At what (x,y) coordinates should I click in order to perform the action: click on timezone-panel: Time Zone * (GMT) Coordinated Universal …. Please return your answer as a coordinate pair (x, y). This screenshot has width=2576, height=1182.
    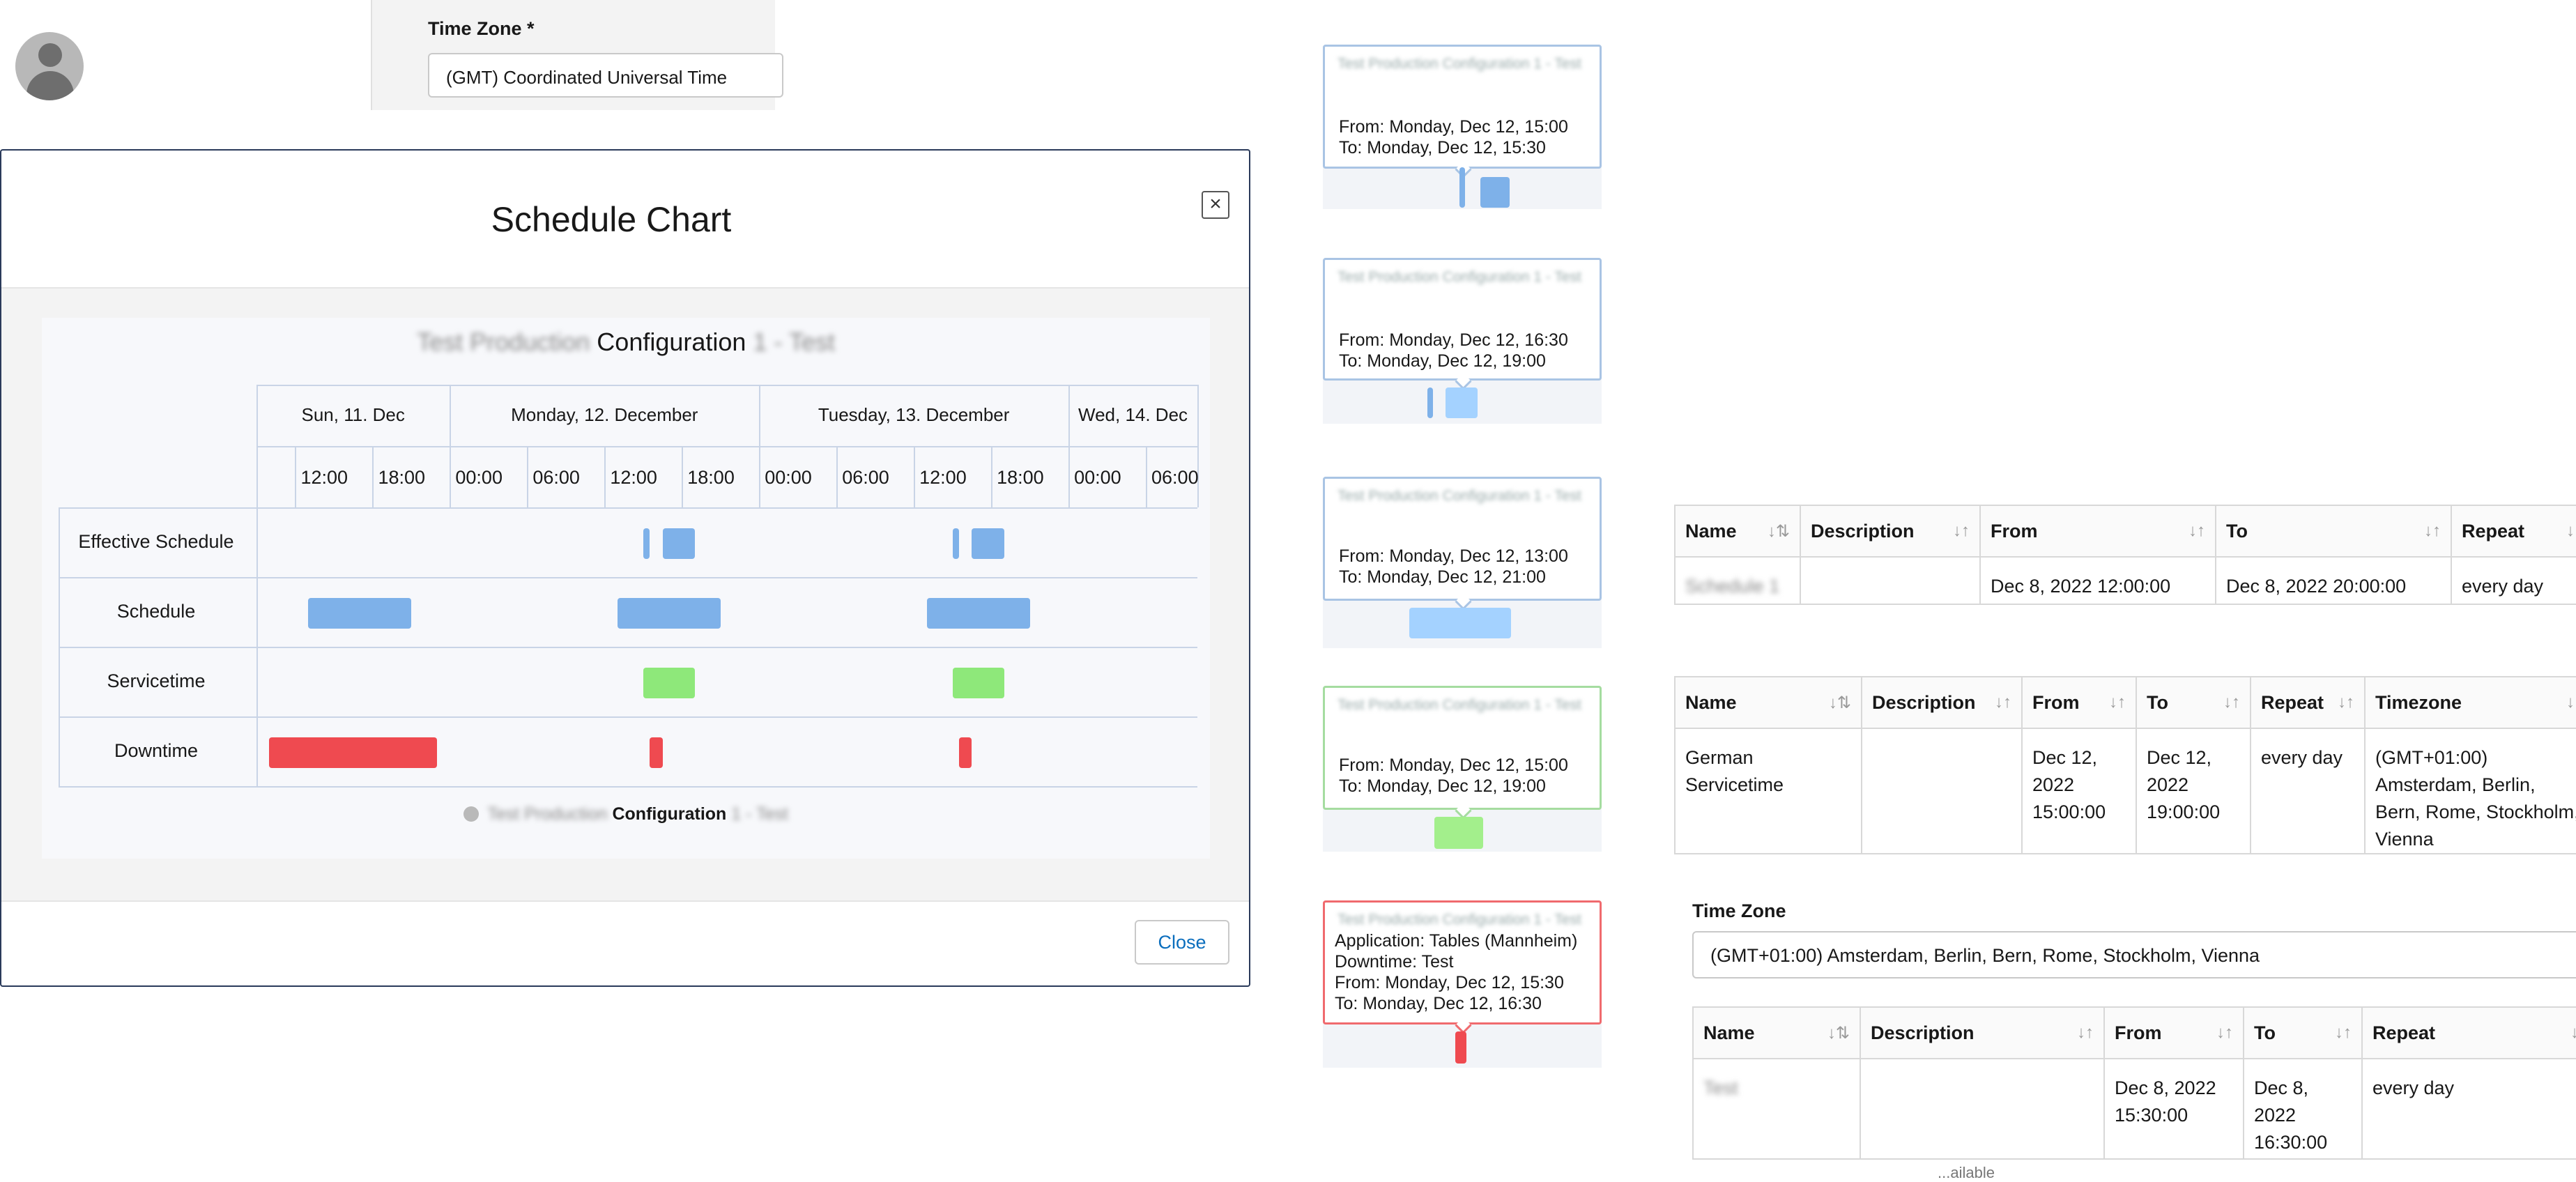
    Looking at the image, I should click on (577, 55).